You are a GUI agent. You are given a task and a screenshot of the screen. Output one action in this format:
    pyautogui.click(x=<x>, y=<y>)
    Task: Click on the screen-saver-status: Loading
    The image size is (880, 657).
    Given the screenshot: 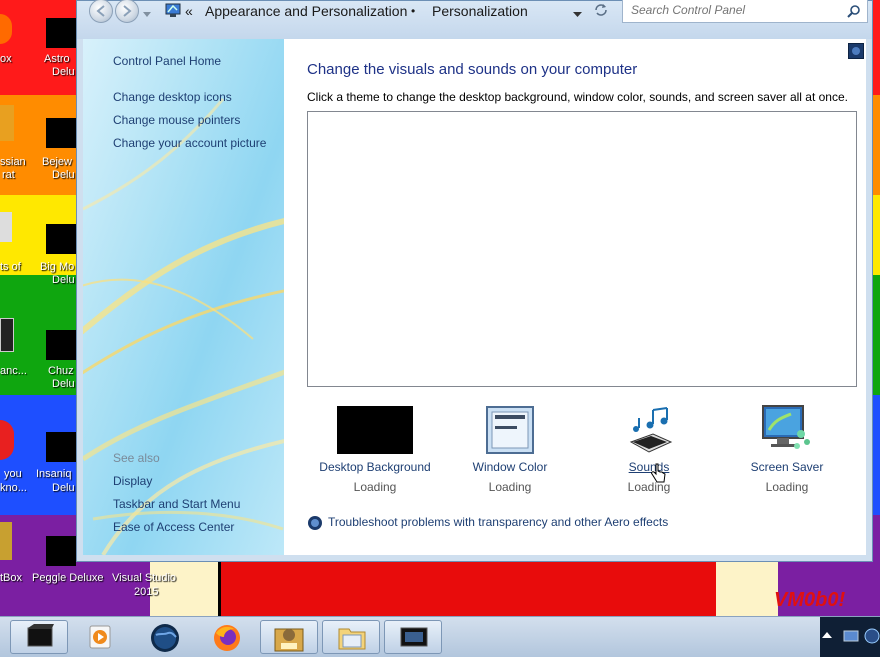 What is the action you would take?
    pyautogui.click(x=787, y=487)
    